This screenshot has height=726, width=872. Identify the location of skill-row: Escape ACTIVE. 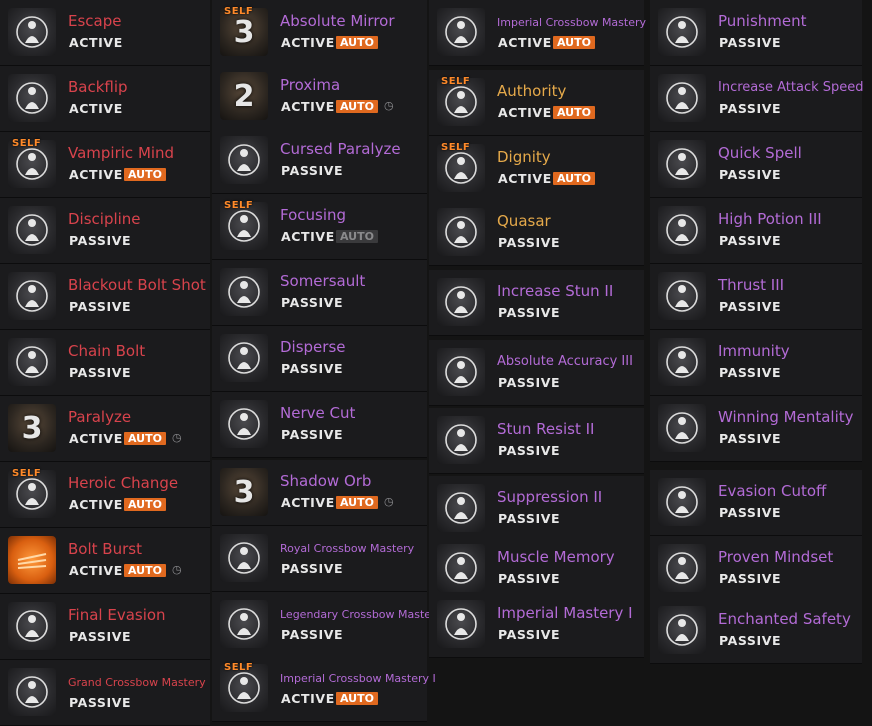
(105, 33).